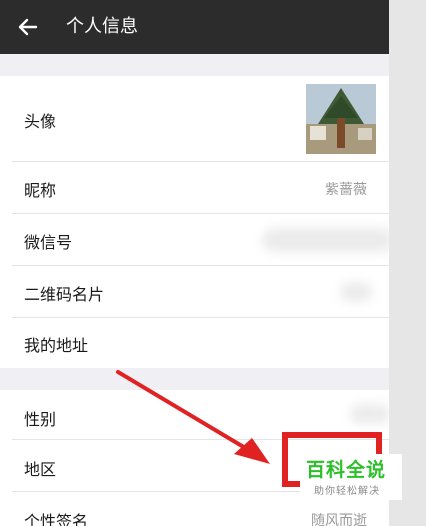 Image resolution: width=426 pixels, height=526 pixels. Describe the element at coordinates (56, 345) in the screenshot. I see `address-label: 我的地址` at that location.